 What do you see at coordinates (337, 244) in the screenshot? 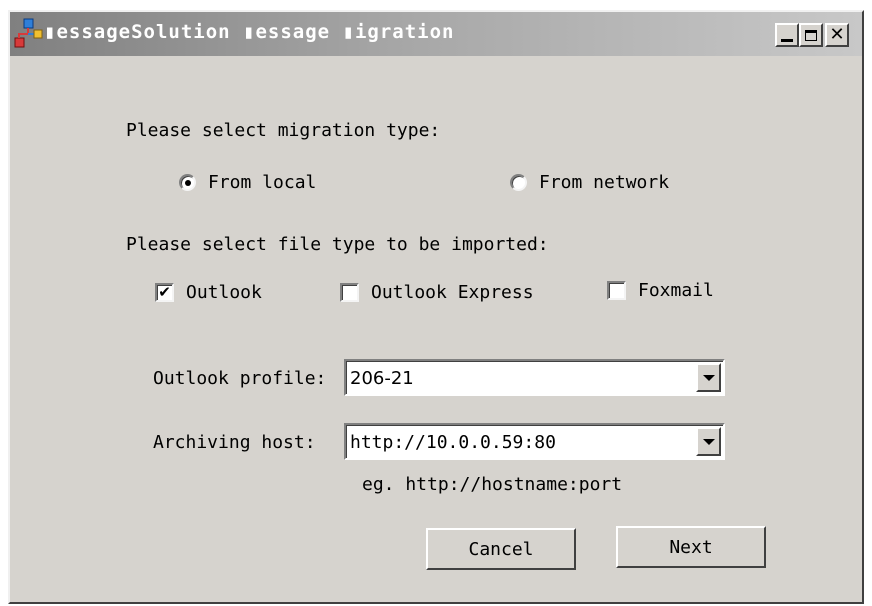
I see `file-type-label: Please select file type to be imported:` at bounding box center [337, 244].